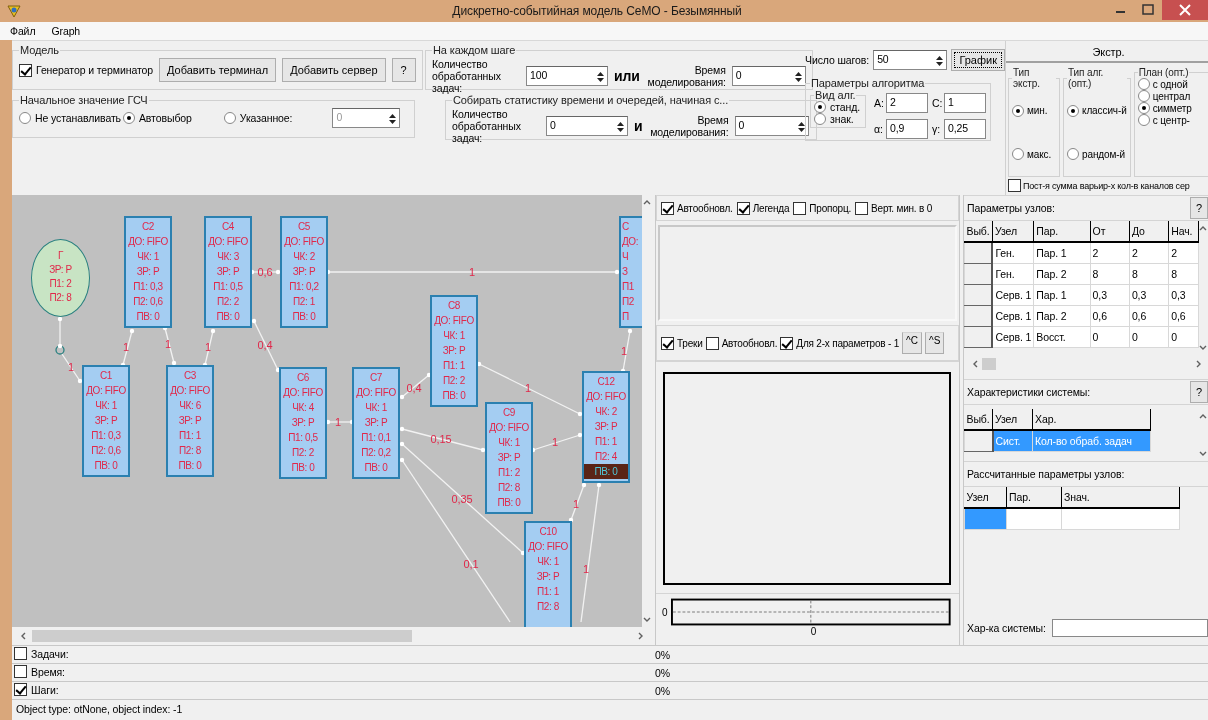  Describe the element at coordinates (965, 103) in the screenshot. I see `text-field: 1` at that location.